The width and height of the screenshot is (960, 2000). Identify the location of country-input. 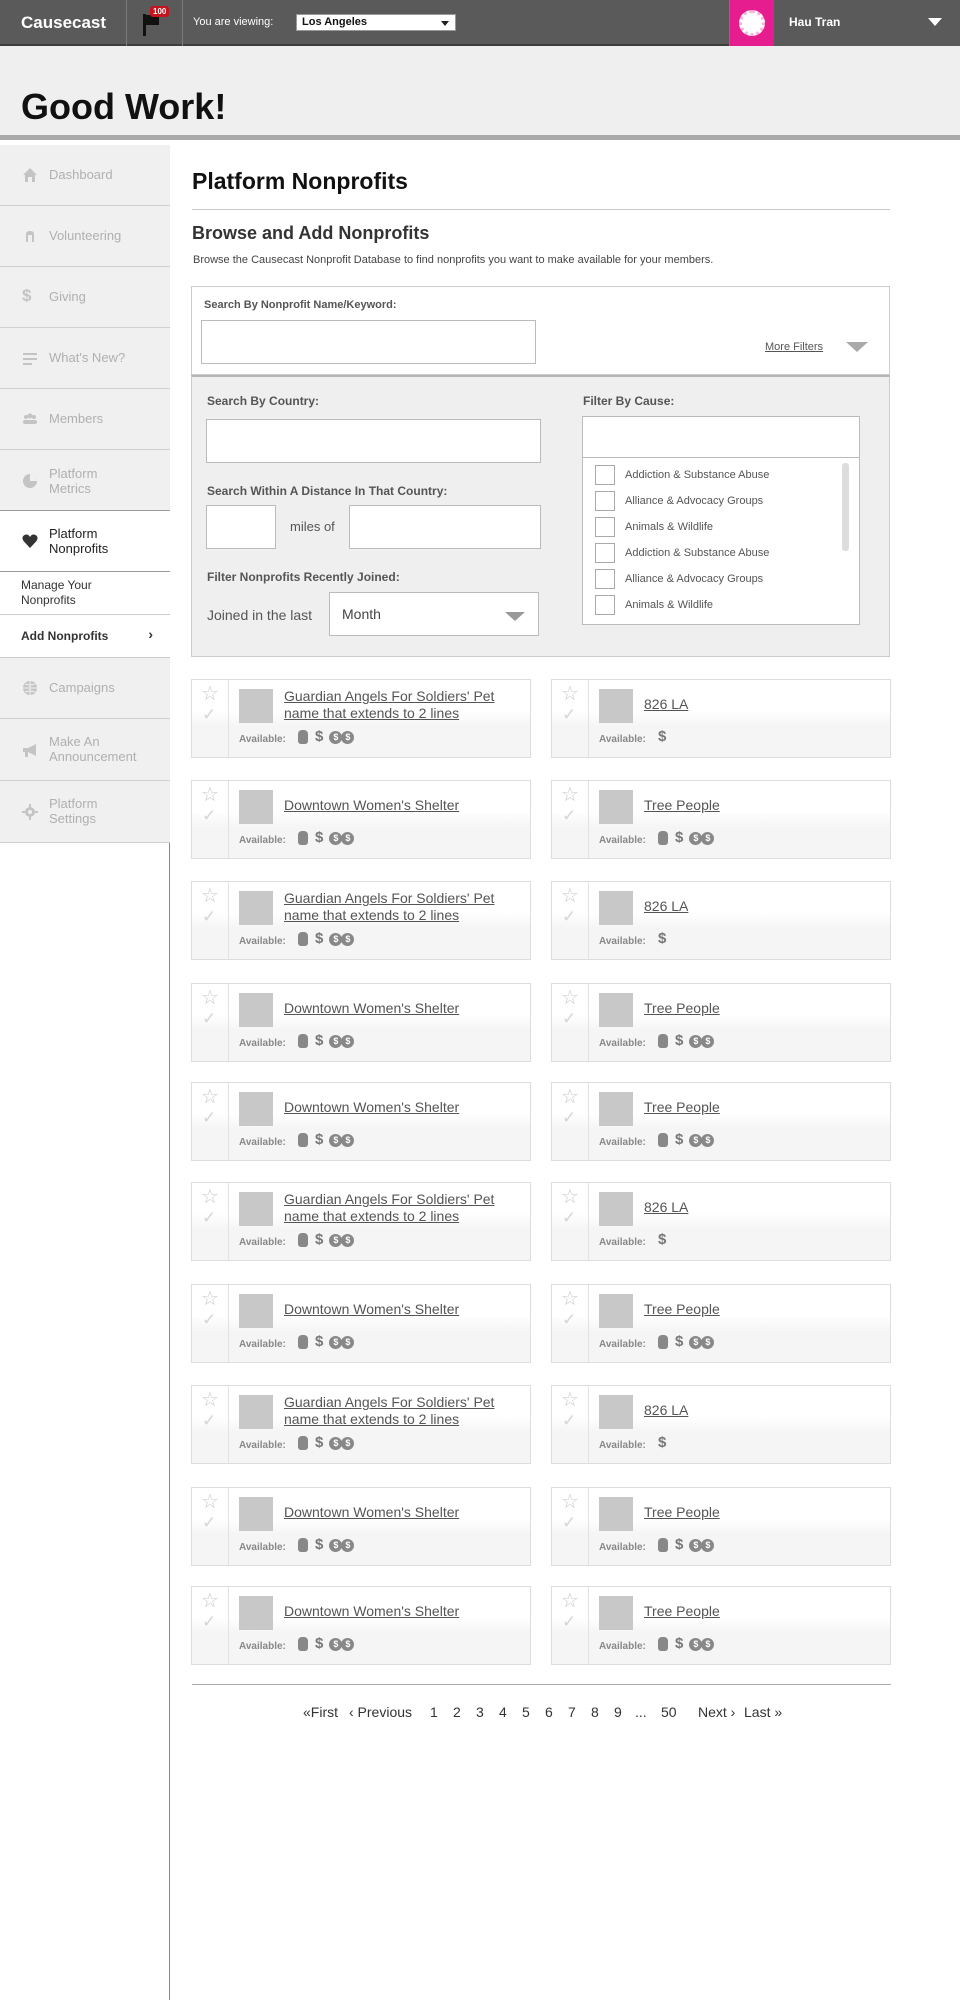
(373, 441).